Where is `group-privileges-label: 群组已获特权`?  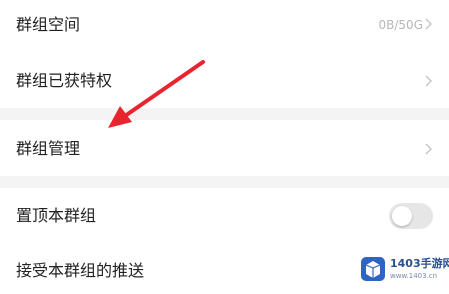 group-privileges-label: 群组已获特权 is located at coordinates (64, 80).